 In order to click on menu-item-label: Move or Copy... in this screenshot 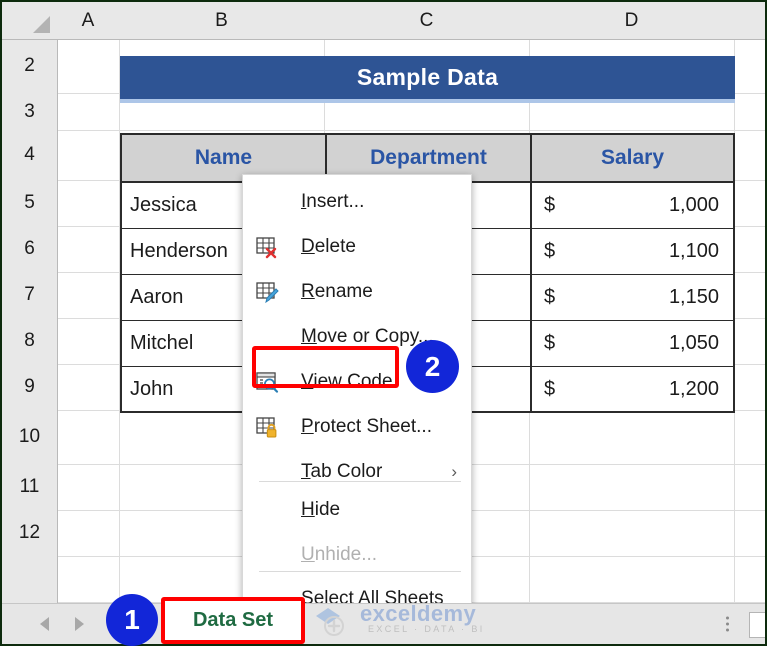, I will do `click(367, 336)`.